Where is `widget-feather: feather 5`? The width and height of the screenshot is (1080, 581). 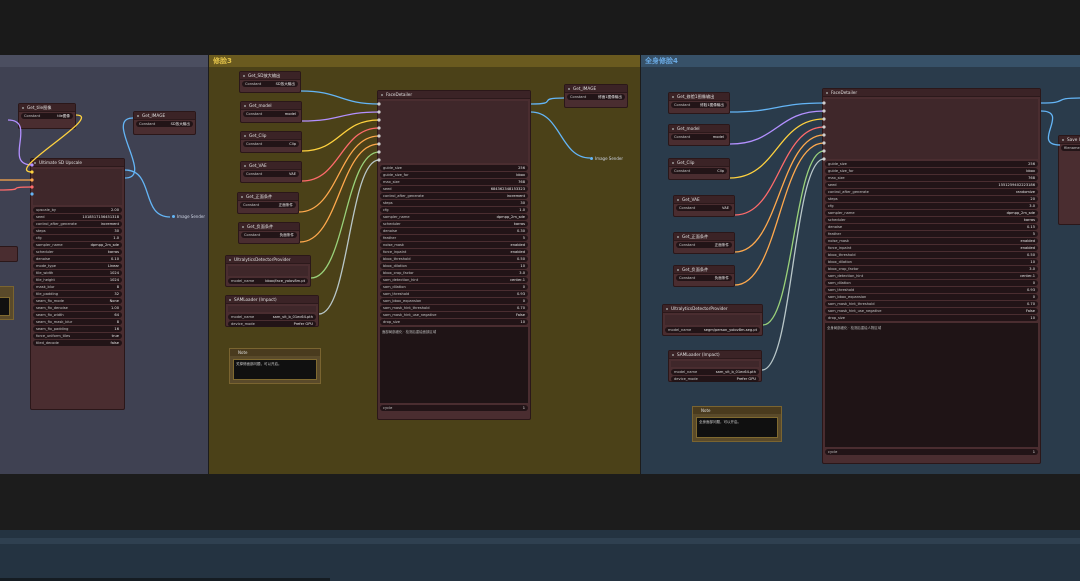 widget-feather: feather 5 is located at coordinates (931, 234).